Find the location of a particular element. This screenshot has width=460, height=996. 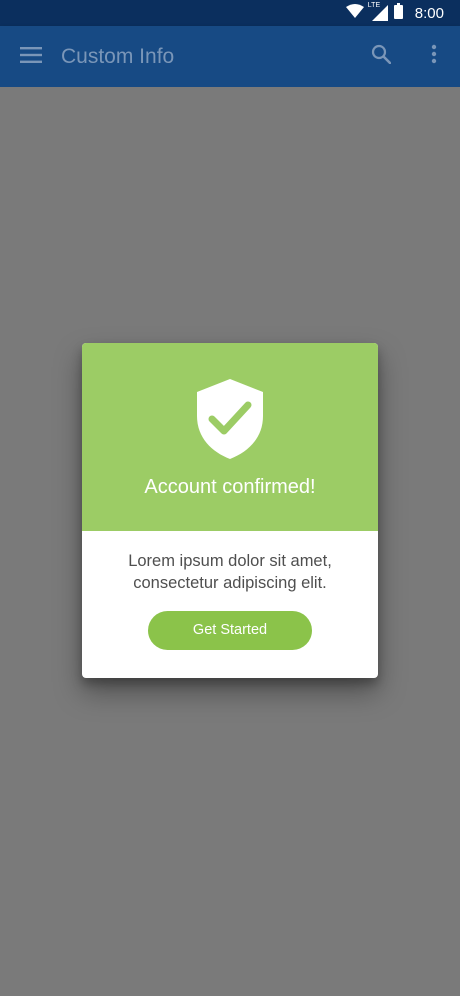

menu-button is located at coordinates (31, 57).